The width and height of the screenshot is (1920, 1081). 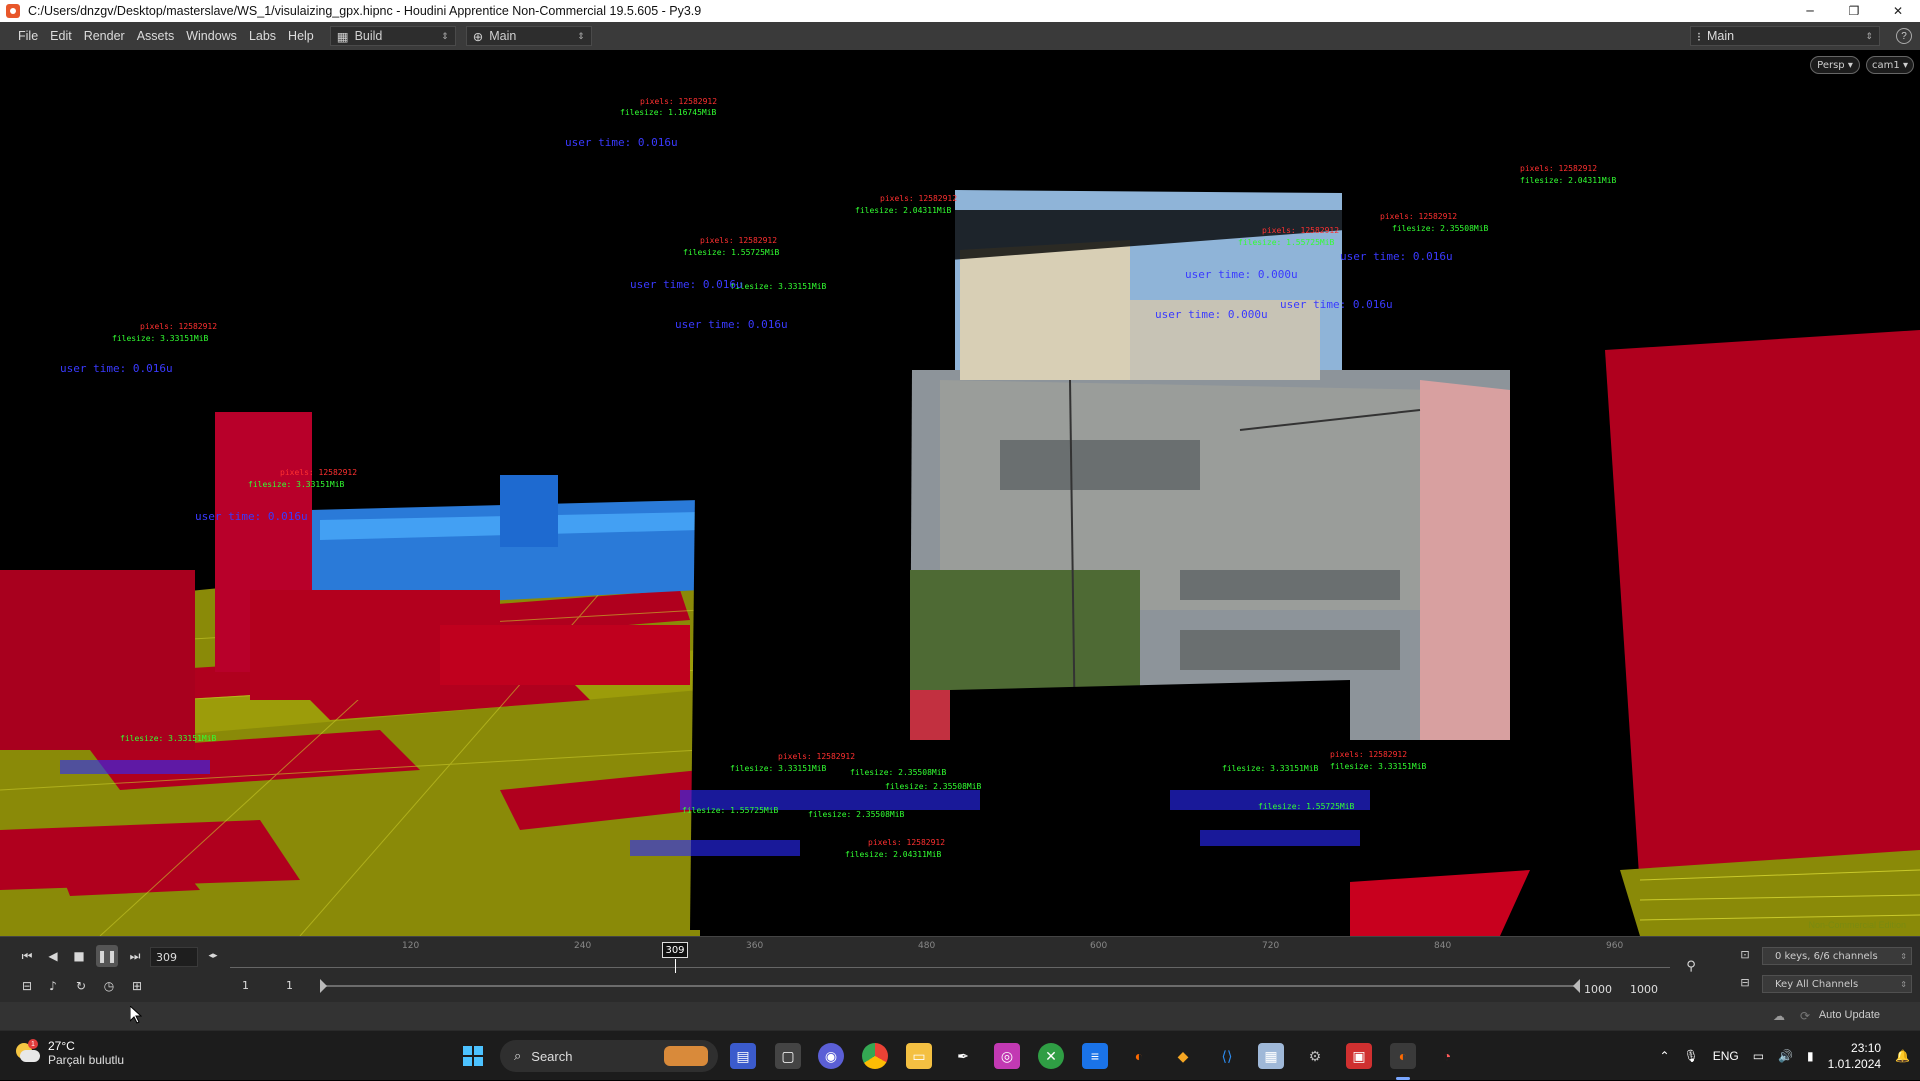 I want to click on start-button, so click(x=473, y=1056).